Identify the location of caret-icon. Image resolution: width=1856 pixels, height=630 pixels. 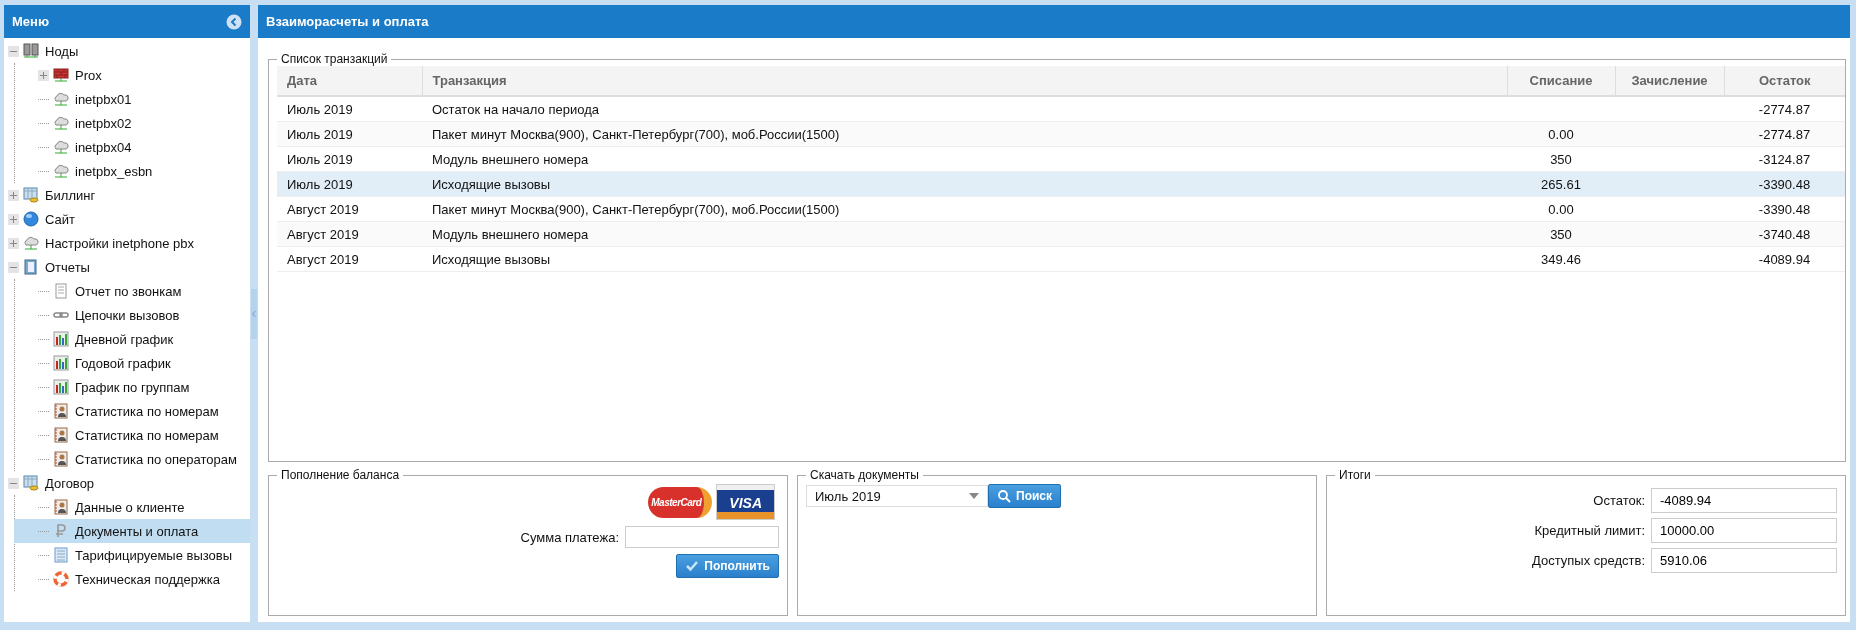
(974, 496).